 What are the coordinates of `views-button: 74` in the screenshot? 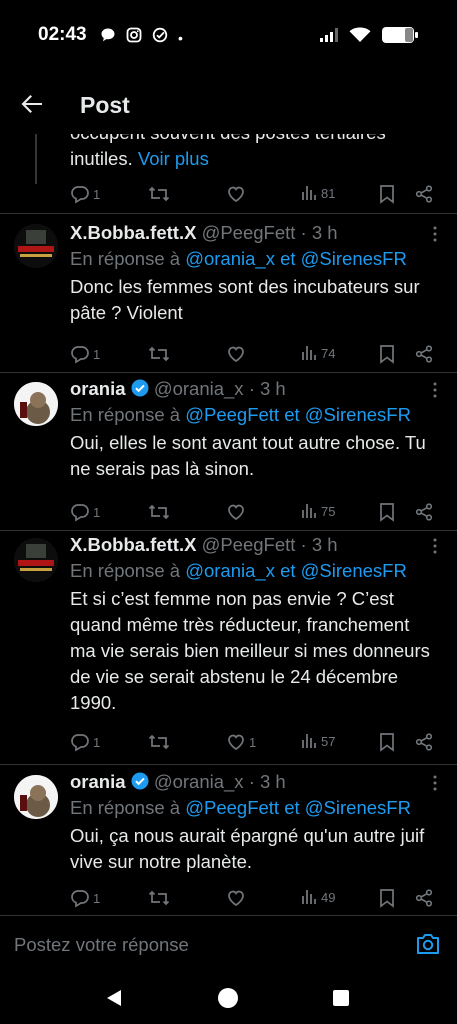 It's located at (317, 353).